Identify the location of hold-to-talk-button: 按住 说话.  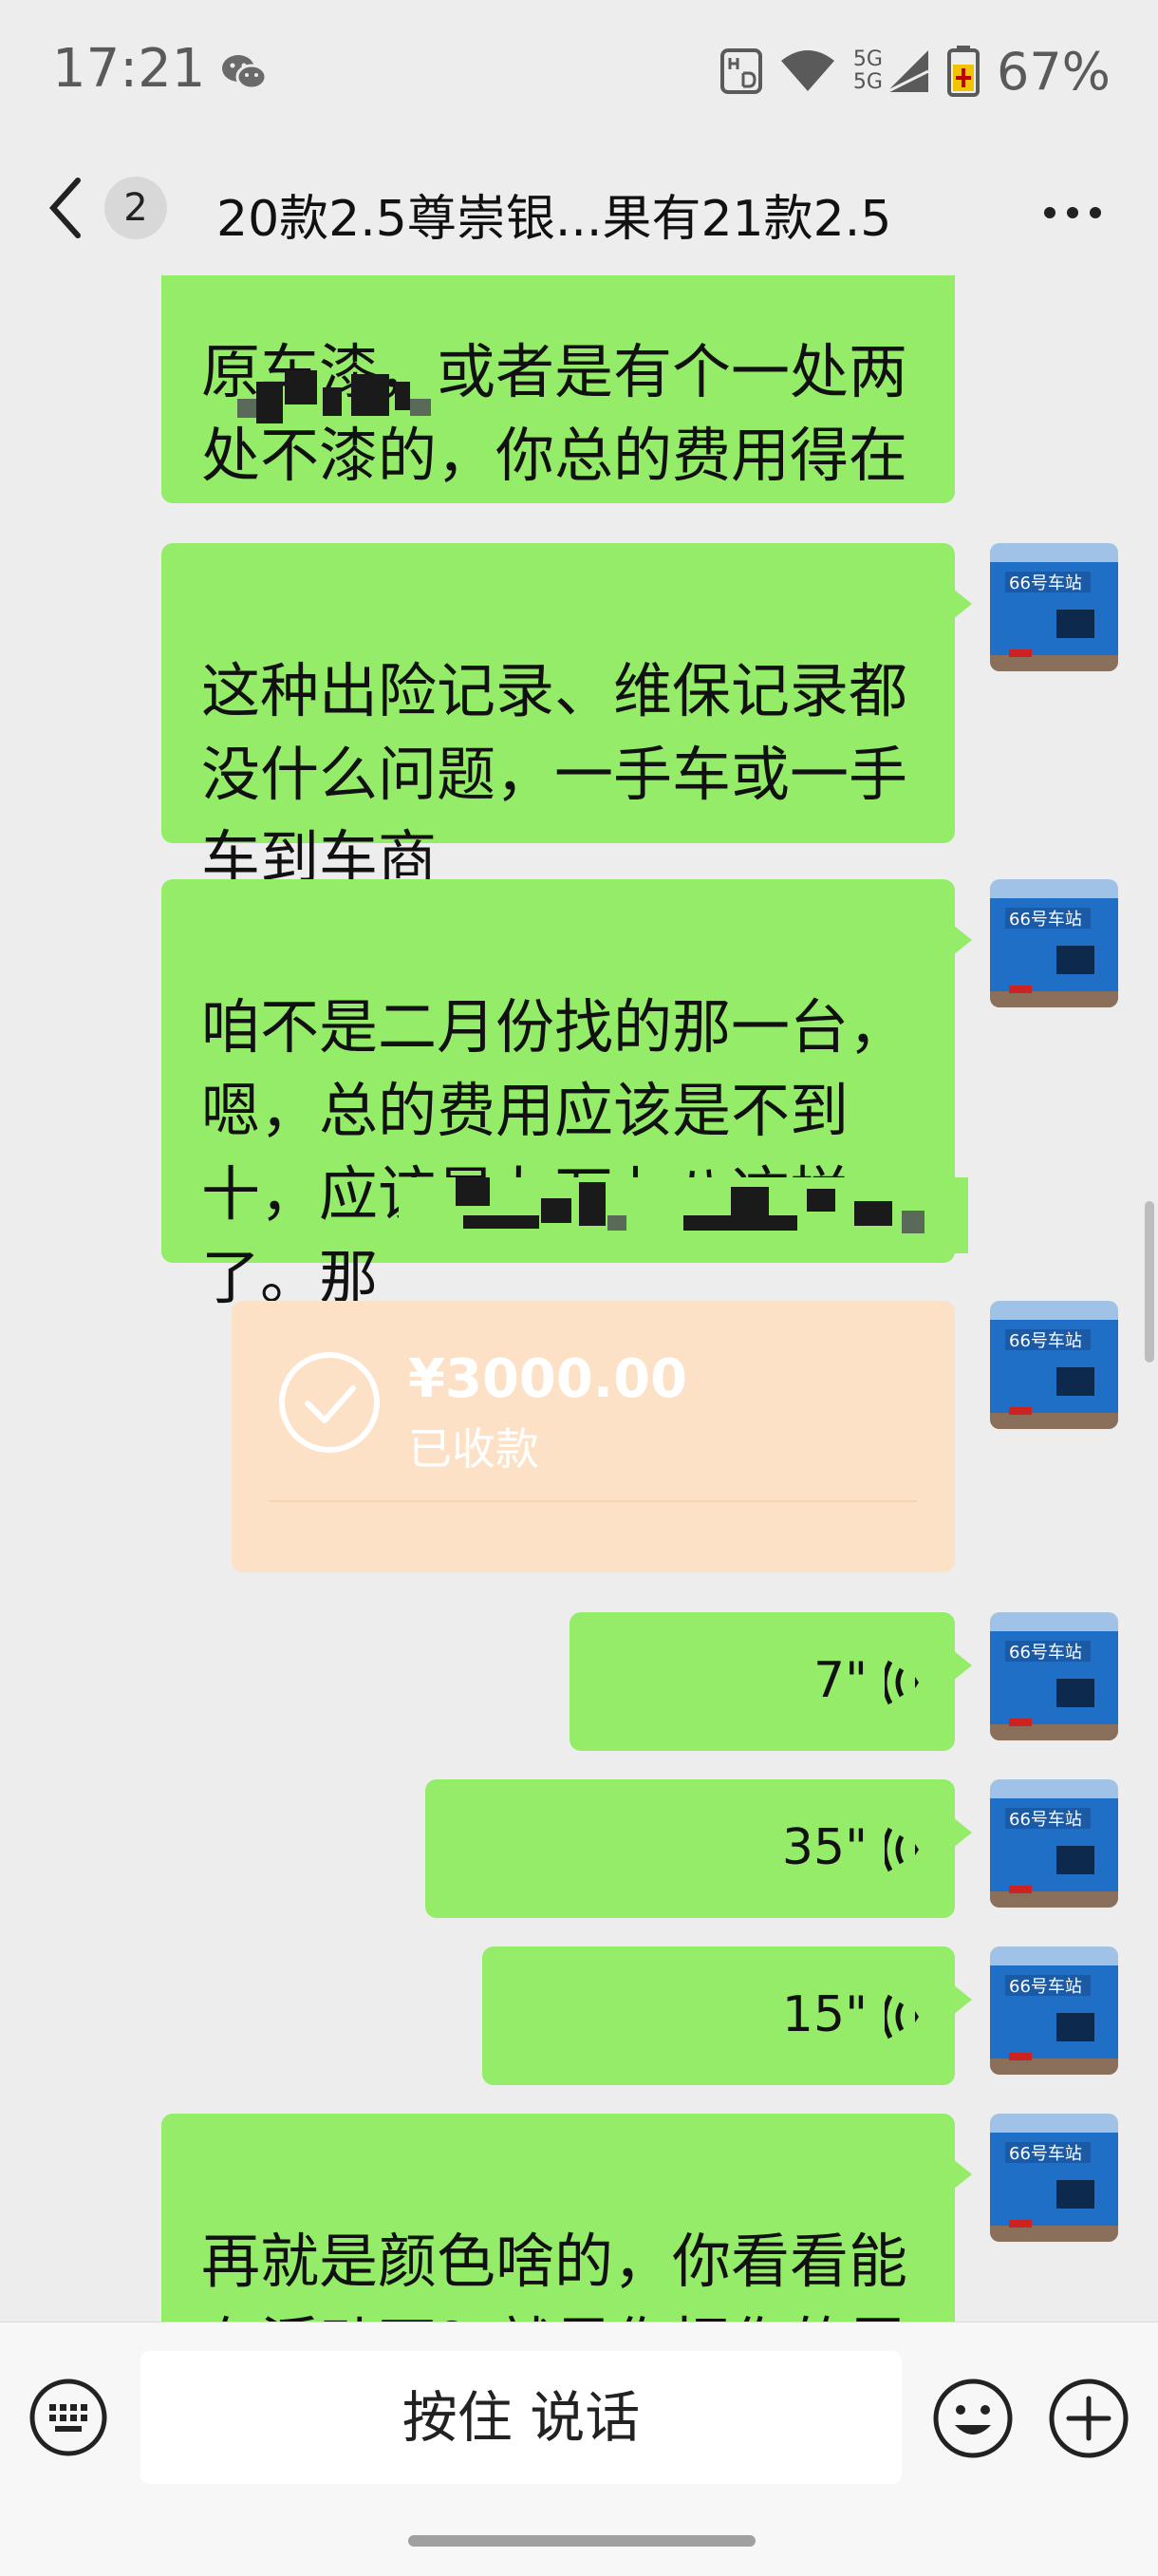
(521, 2417).